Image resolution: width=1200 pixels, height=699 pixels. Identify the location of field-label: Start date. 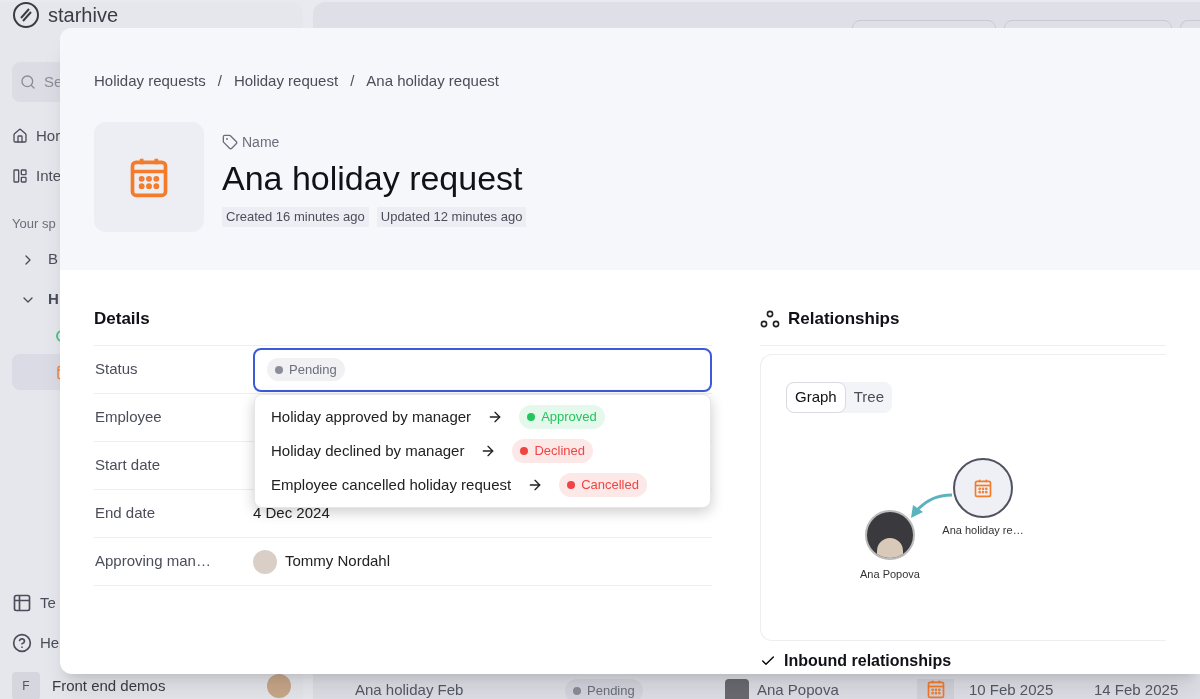
(128, 465).